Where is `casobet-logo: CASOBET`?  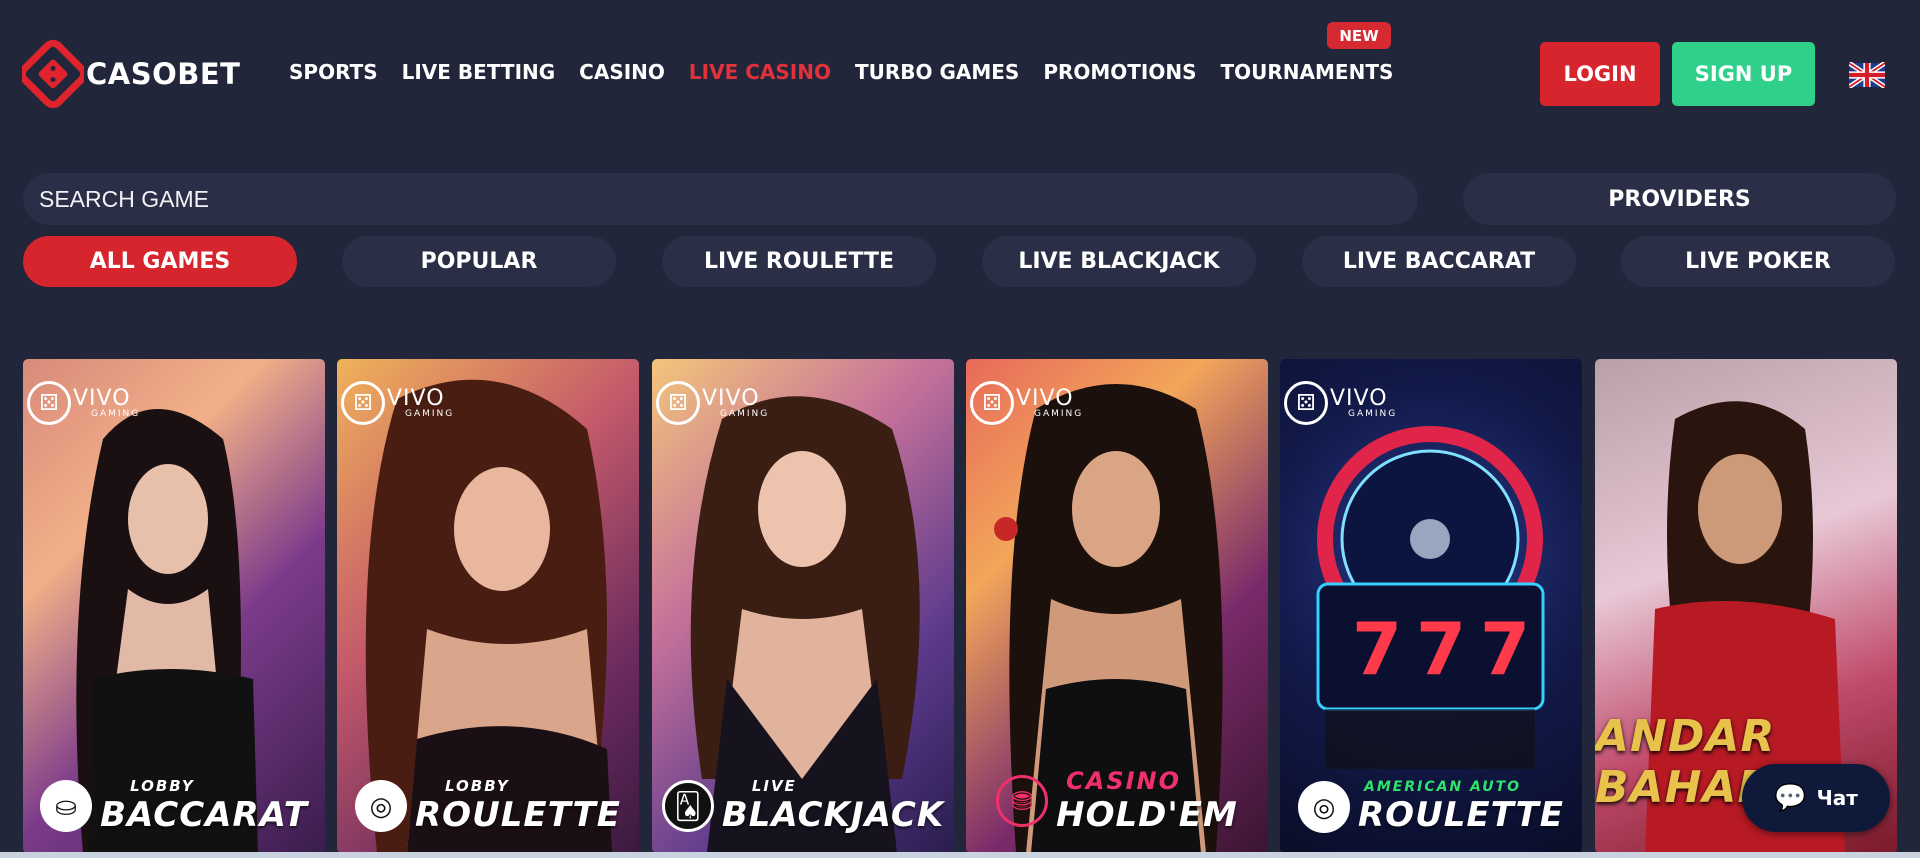
casobet-logo: CASOBET is located at coordinates (131, 73).